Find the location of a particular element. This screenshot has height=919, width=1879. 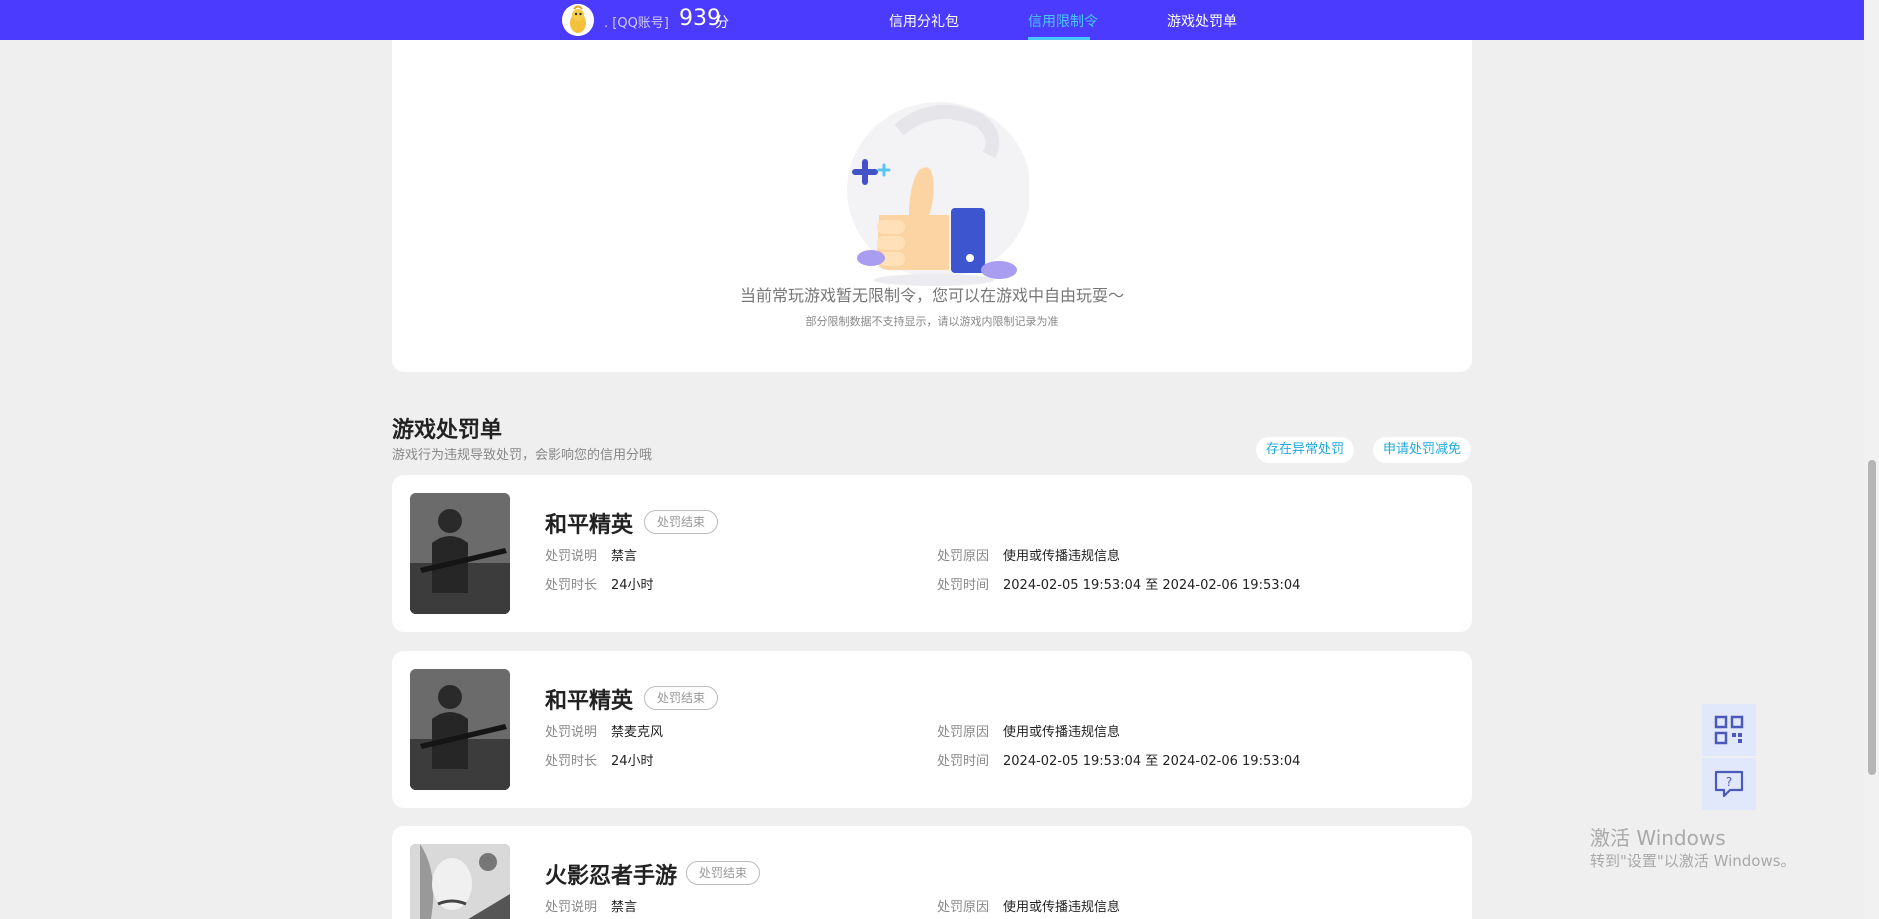

user-avatar is located at coordinates (578, 20).